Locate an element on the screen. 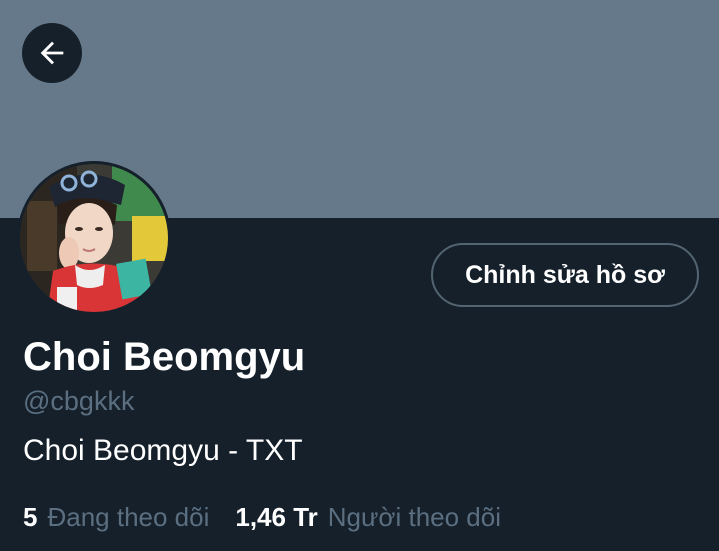 The width and height of the screenshot is (719, 551). followers-label: Người theo dõi is located at coordinates (414, 517).